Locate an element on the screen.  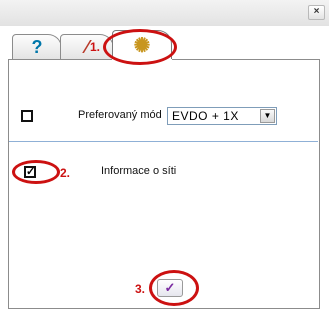
annotation-ring-checkbox is located at coordinates (36, 172).